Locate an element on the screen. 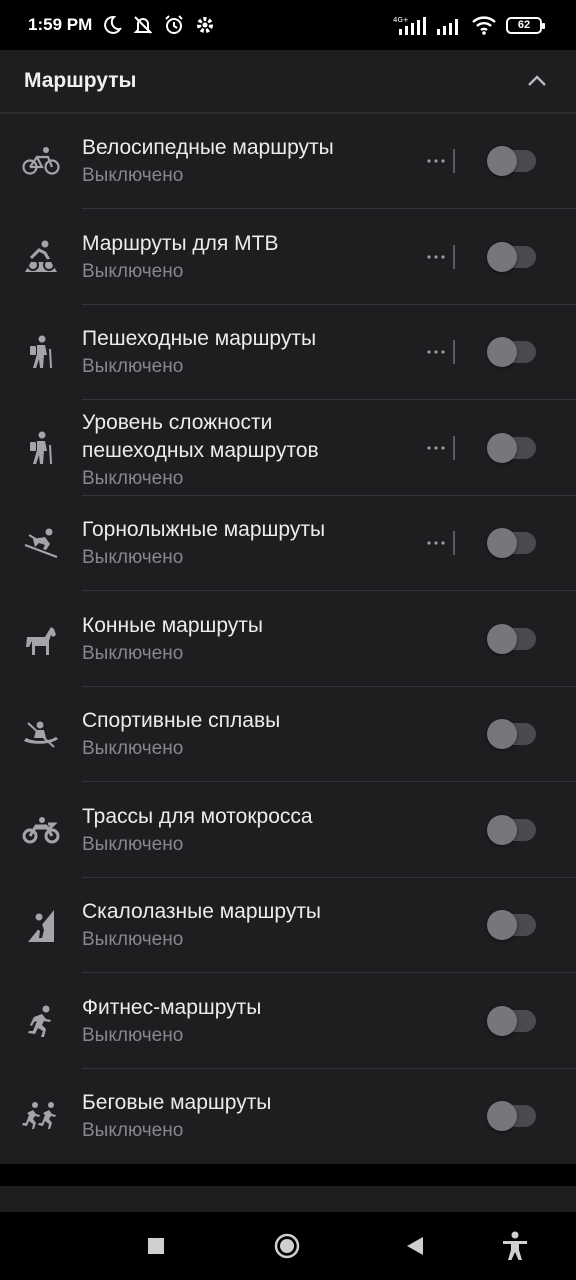  alarm-icon is located at coordinates (174, 25).